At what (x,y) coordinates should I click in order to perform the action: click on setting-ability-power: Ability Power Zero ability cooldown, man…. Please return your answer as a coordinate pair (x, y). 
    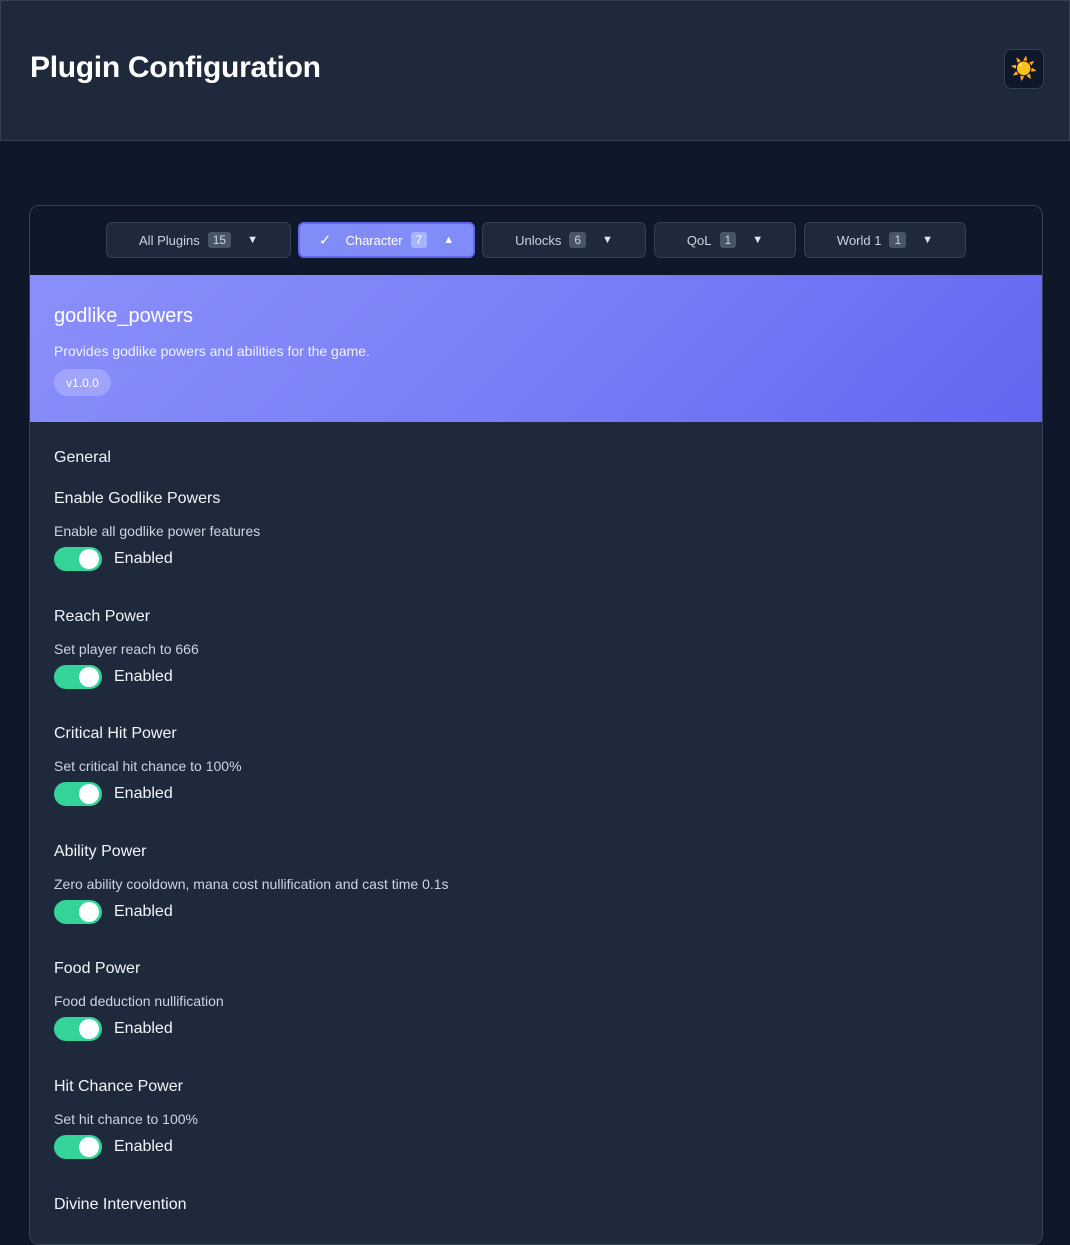
    Looking at the image, I should click on (534, 883).